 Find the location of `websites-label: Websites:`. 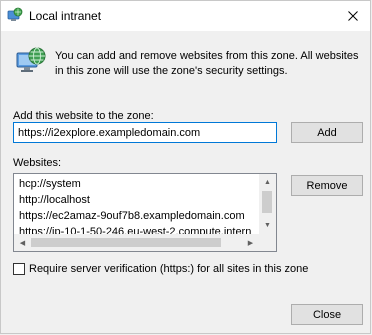

websites-label: Websites: is located at coordinates (37, 163).